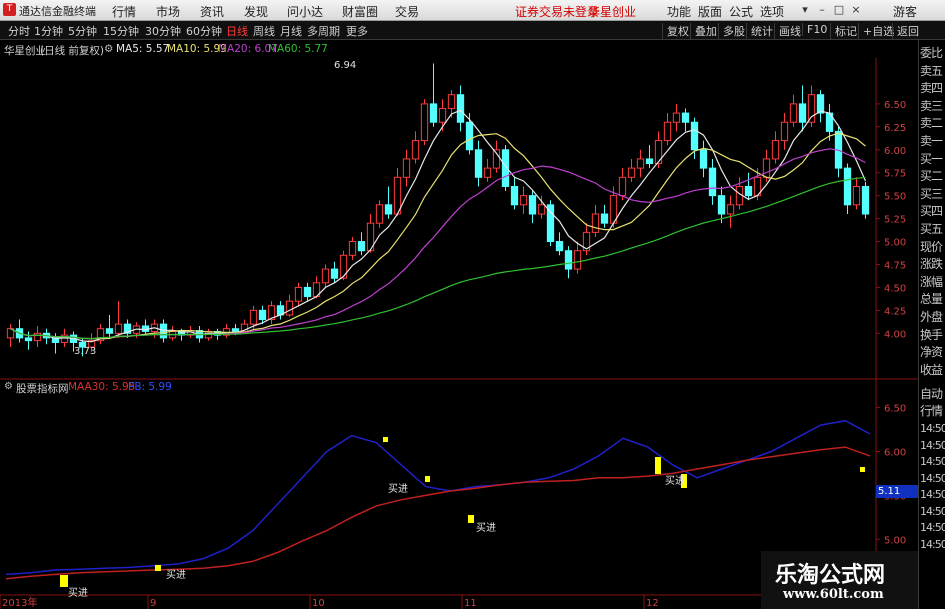  Describe the element at coordinates (652, 603) in the screenshot. I see `x-tick-label: 12` at that location.